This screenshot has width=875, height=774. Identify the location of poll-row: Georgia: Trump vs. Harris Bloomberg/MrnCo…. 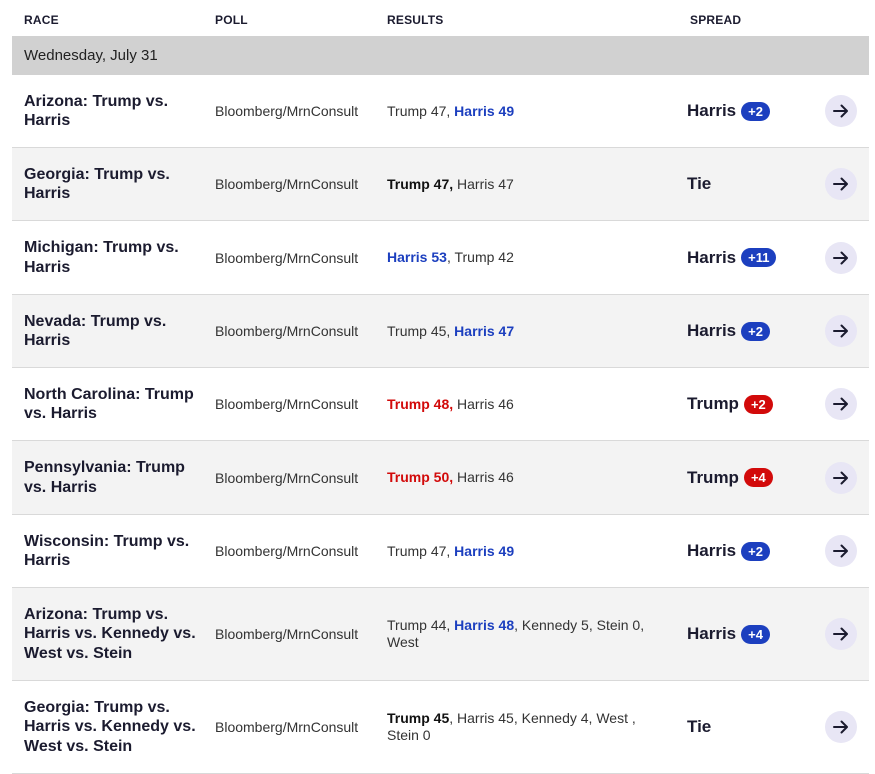
(440, 184).